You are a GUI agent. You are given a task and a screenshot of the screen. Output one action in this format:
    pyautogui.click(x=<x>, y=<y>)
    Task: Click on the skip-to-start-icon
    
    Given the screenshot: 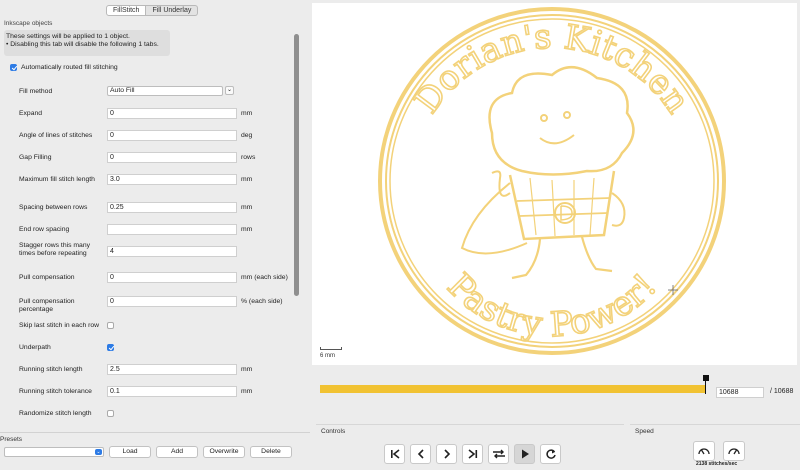 What is the action you would take?
    pyautogui.click(x=394, y=454)
    